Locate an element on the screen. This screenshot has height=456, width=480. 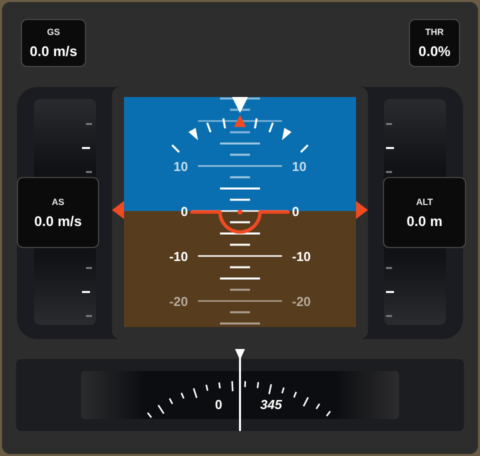
heading-label: 345 is located at coordinates (271, 405).